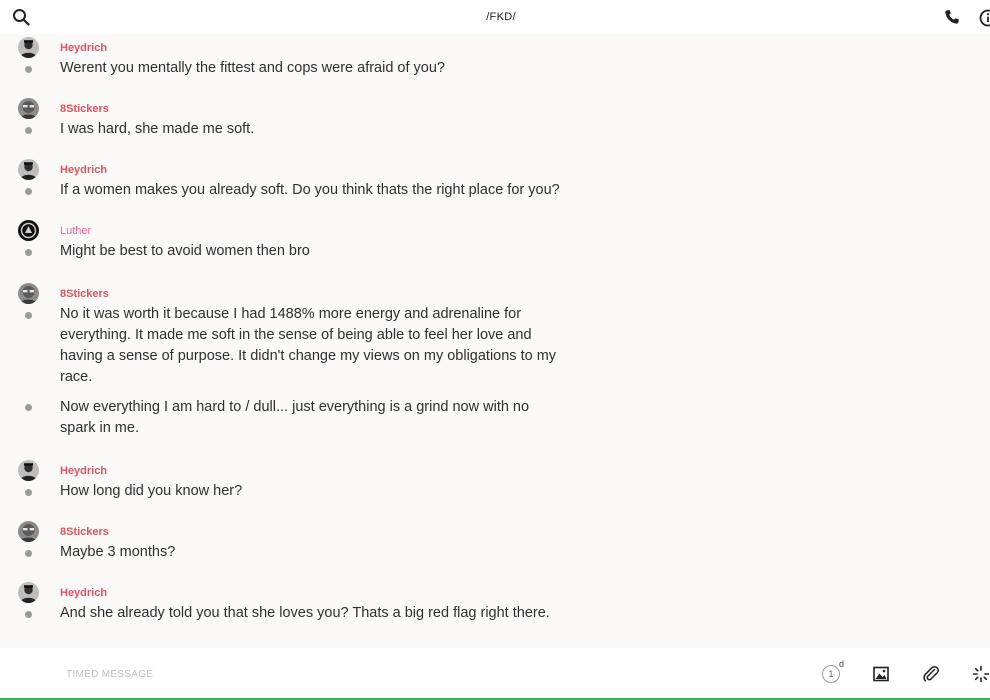 This screenshot has width=990, height=700. What do you see at coordinates (266, 674) in the screenshot?
I see `timed-message-input` at bounding box center [266, 674].